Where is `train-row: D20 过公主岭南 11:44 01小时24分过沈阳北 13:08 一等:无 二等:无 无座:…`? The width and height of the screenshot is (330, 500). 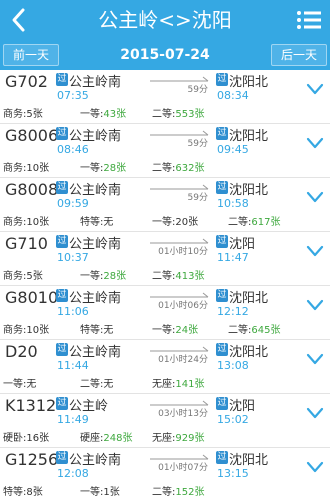 train-row: D20 过公主岭南 11:44 01小时24分过沈阳北 13:08 一等:无 二等:无 无座:… is located at coordinates (165, 367).